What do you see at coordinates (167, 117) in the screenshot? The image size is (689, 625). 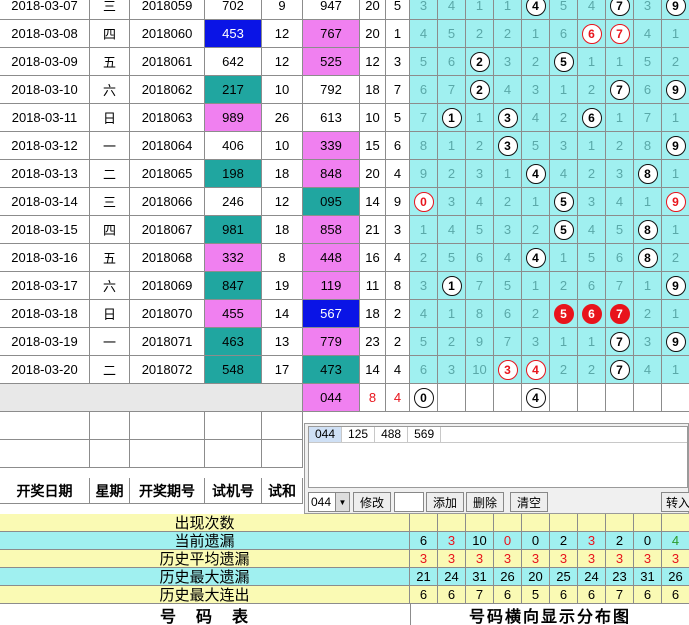 I see `issue-cell-text: 2018063` at bounding box center [167, 117].